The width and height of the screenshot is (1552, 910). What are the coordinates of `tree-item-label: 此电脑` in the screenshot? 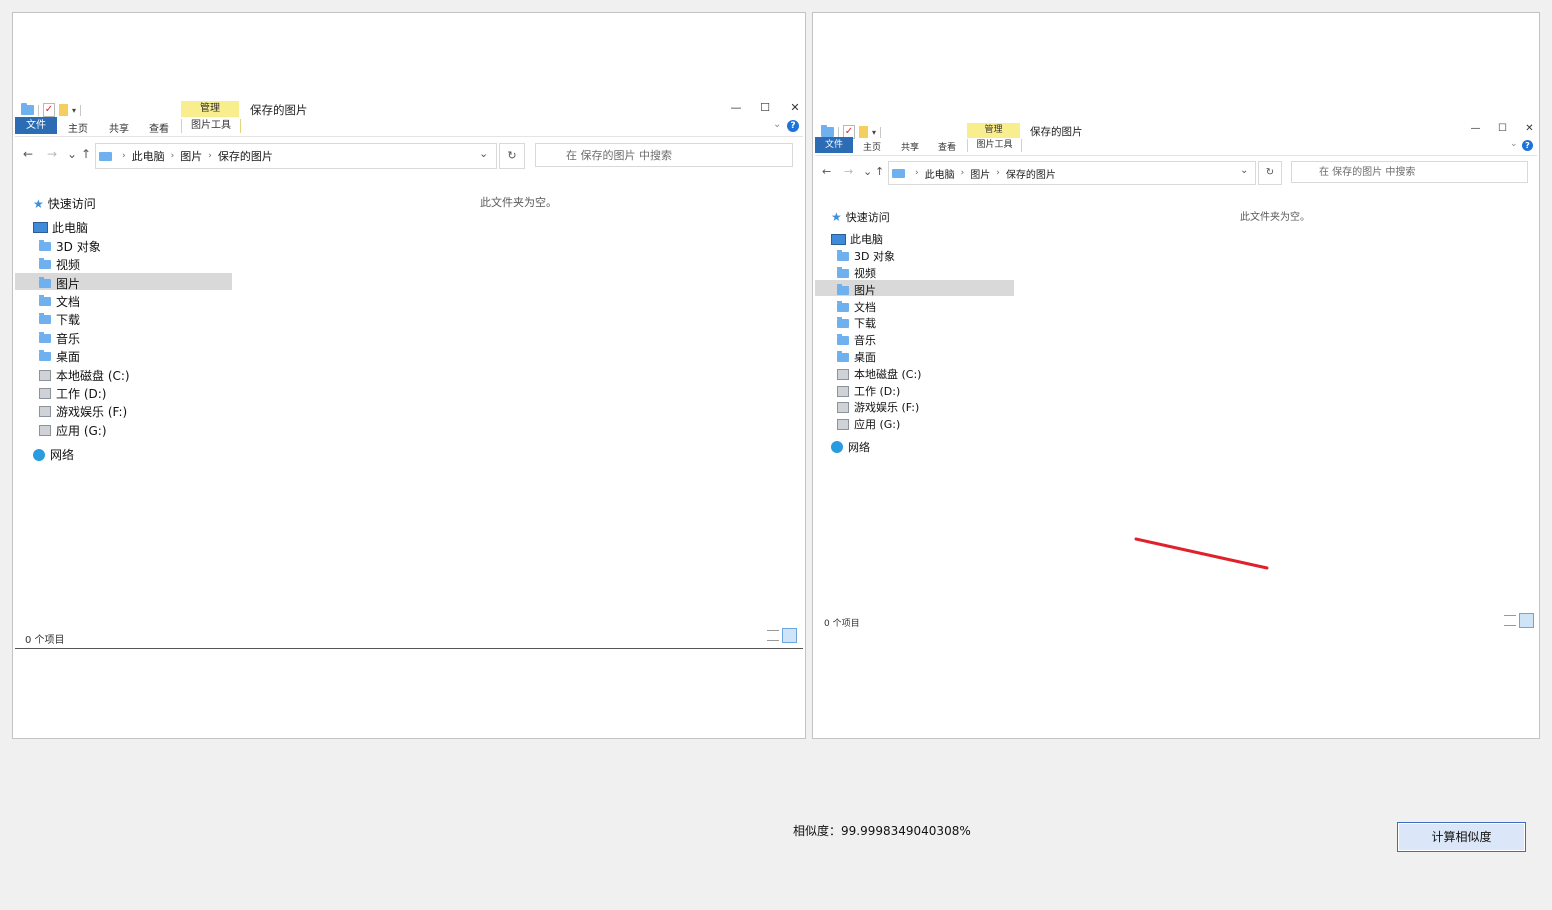 It's located at (70, 228).